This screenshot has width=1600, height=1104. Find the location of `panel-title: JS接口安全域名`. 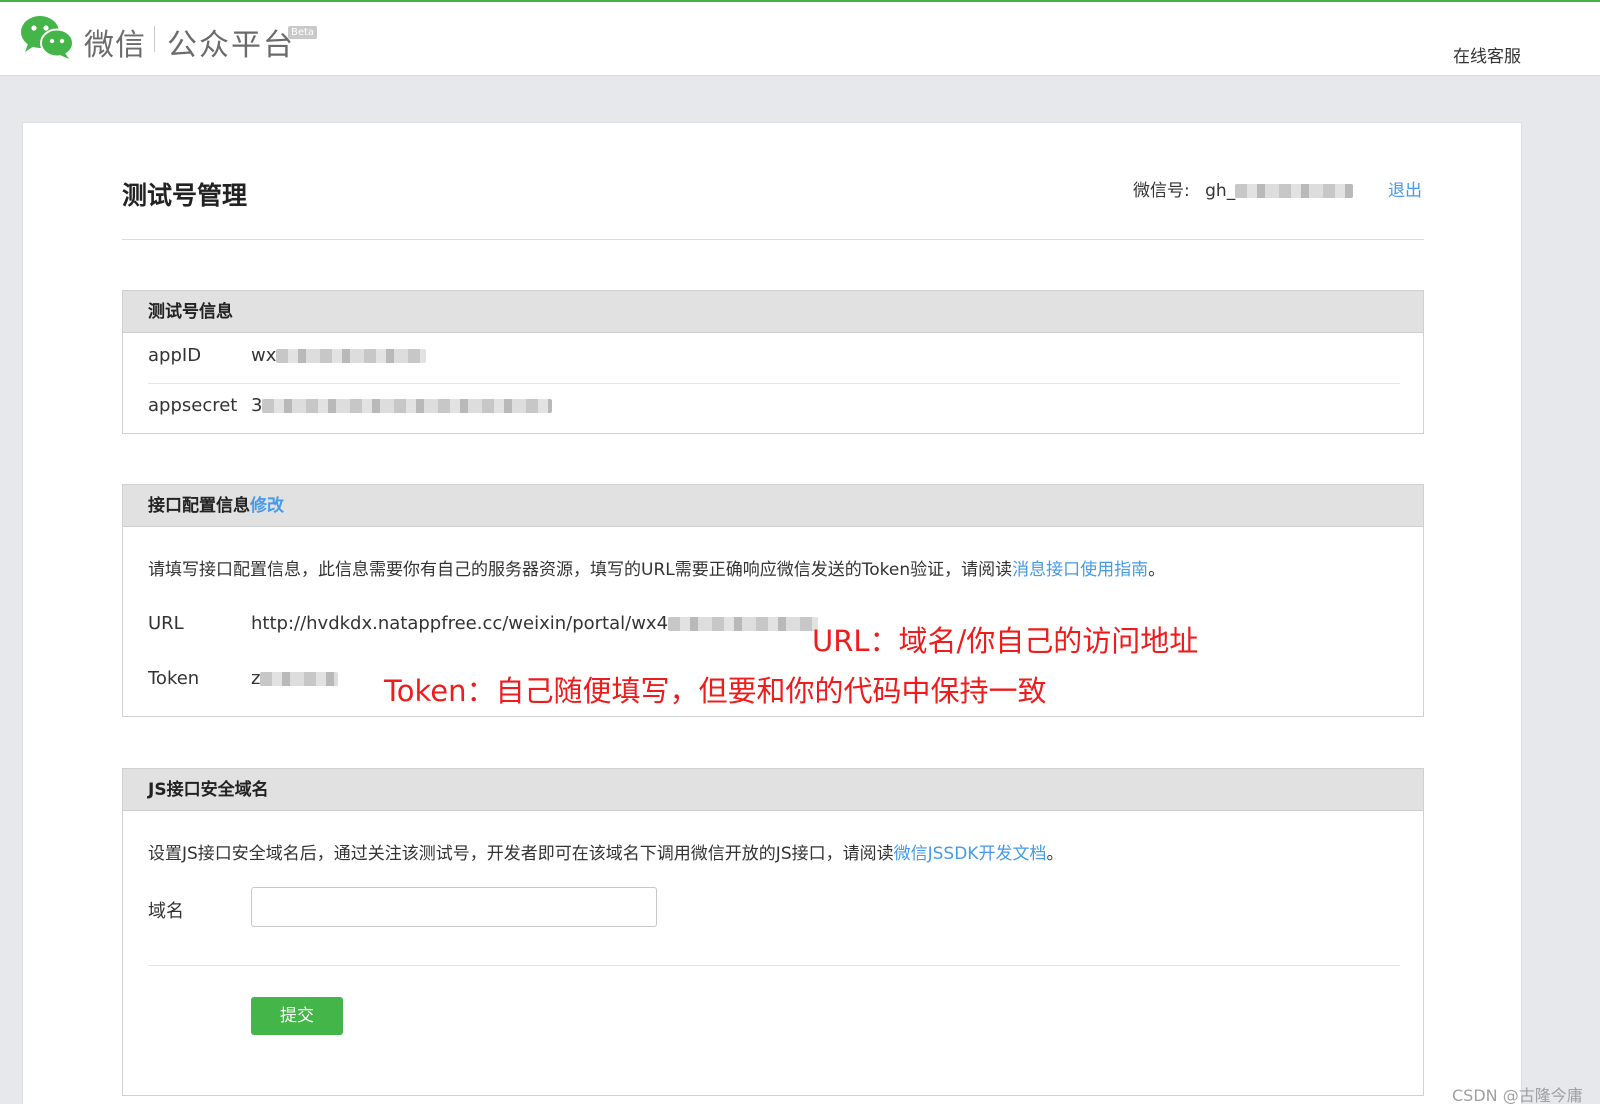

panel-title: JS接口安全域名 is located at coordinates (208, 790).